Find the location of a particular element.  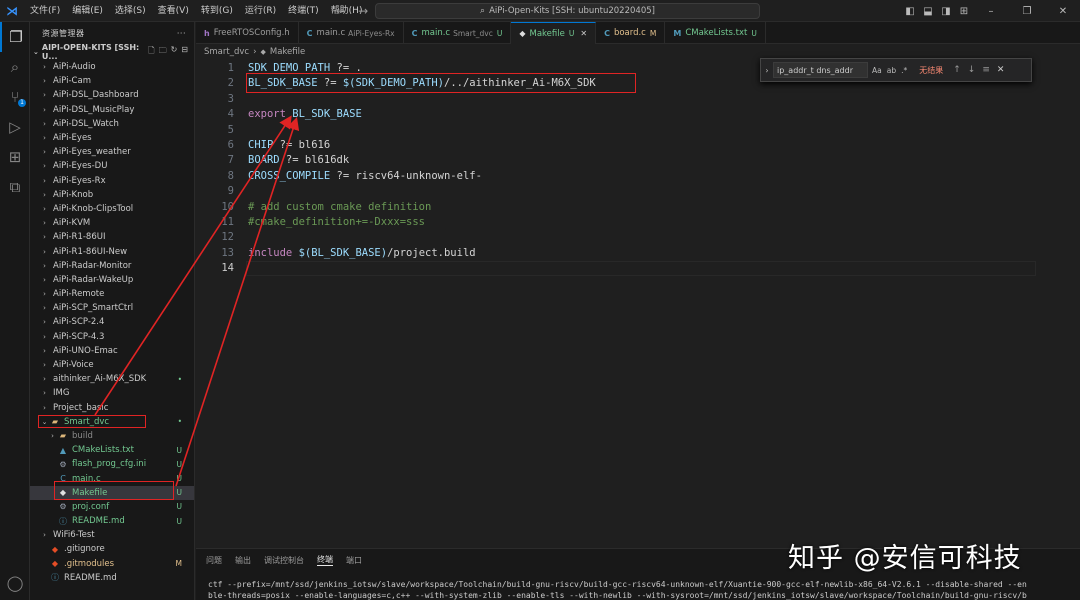

editor-tab: M CMakeLists.txt U is located at coordinates (715, 33).